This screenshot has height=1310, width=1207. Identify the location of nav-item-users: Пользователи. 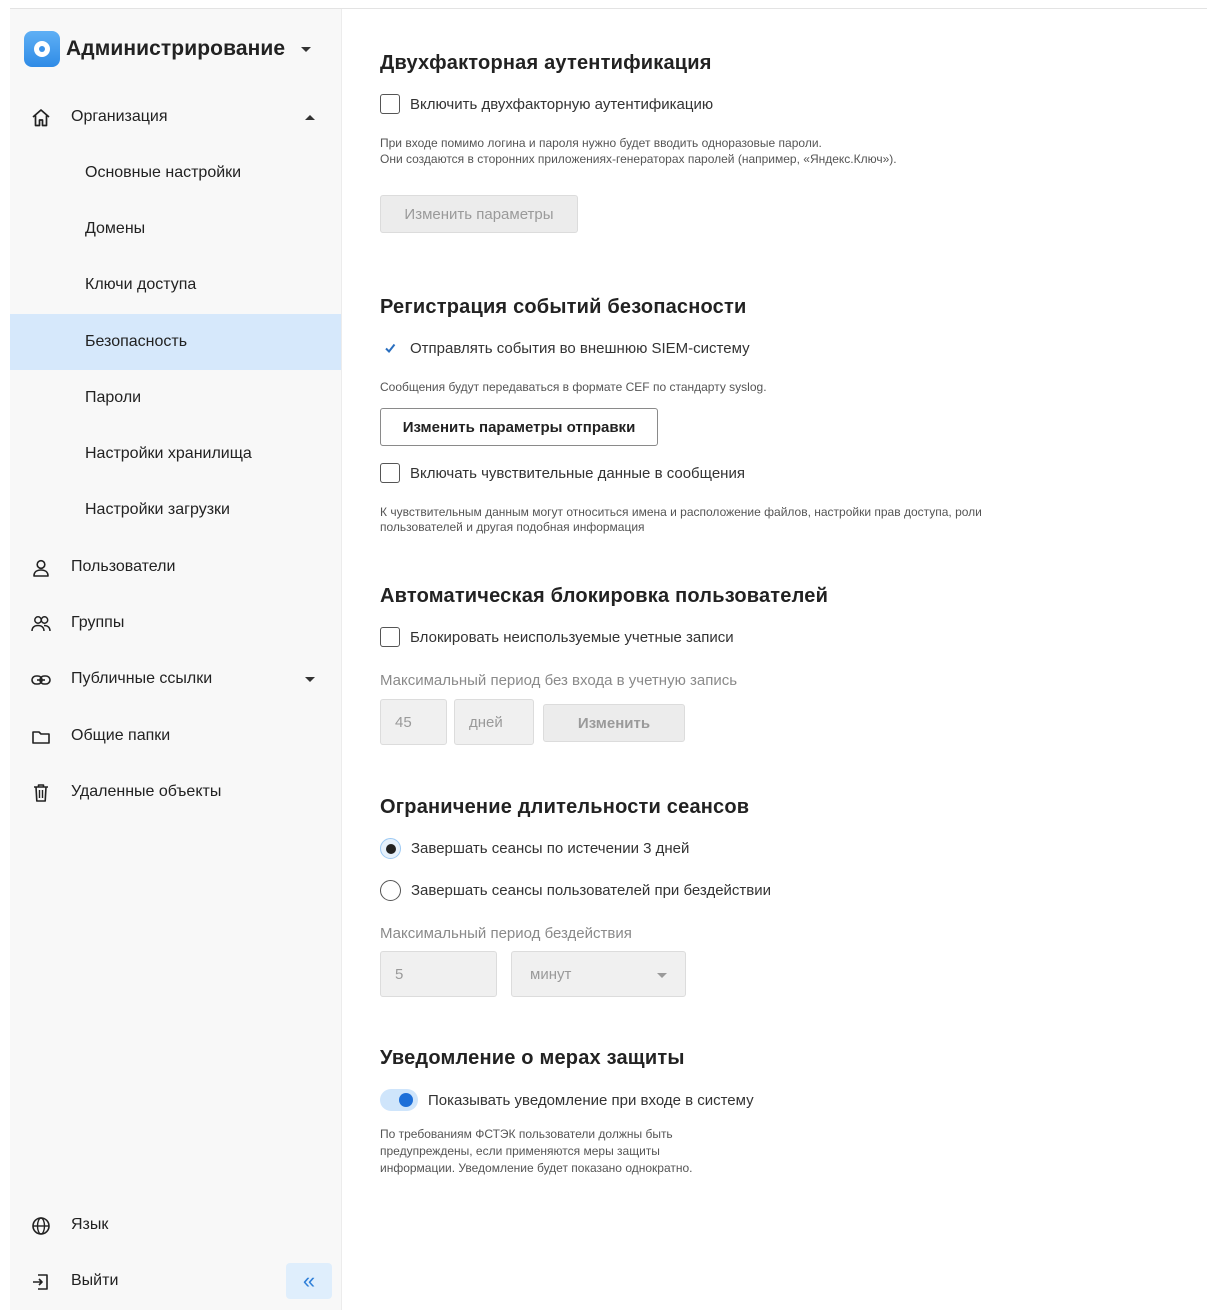
(175, 567).